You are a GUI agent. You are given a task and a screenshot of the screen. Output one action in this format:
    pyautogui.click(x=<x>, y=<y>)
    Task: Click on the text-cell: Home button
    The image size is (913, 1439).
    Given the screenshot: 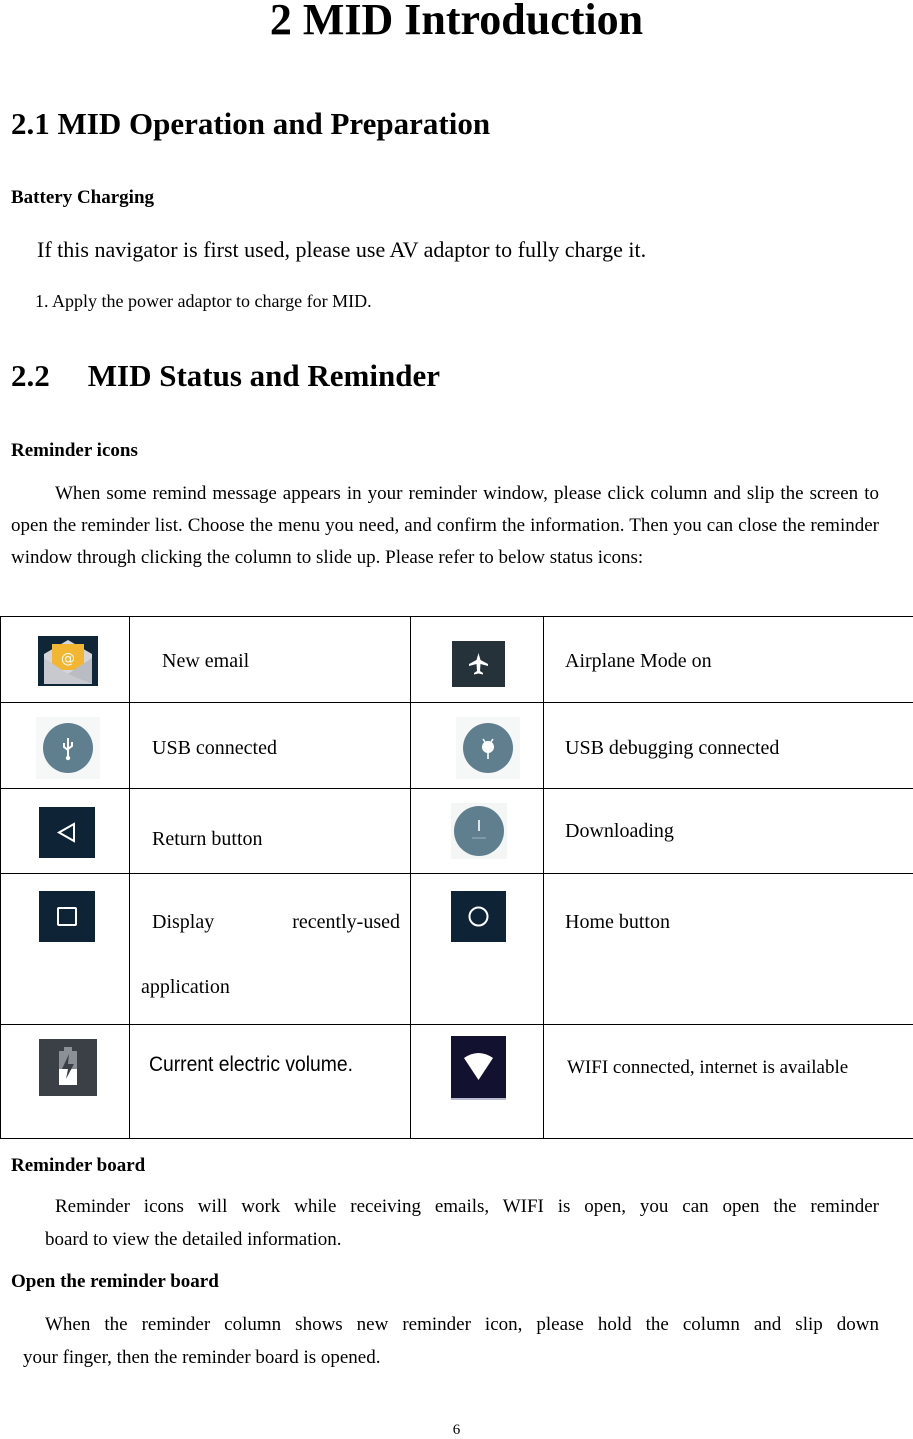 What is the action you would take?
    pyautogui.click(x=728, y=949)
    